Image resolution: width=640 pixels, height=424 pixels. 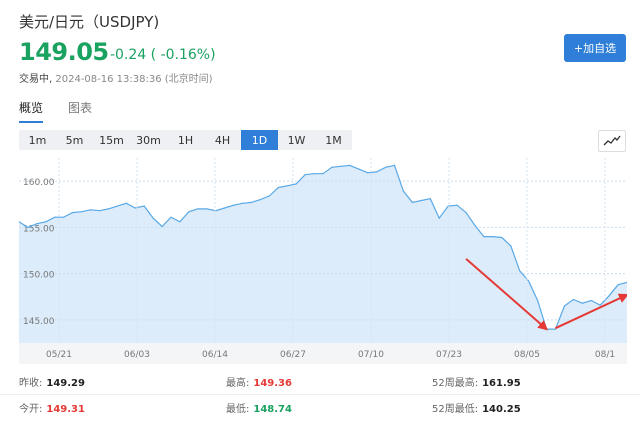 What do you see at coordinates (527, 355) in the screenshot?
I see `x-tick-label: 08/05` at bounding box center [527, 355].